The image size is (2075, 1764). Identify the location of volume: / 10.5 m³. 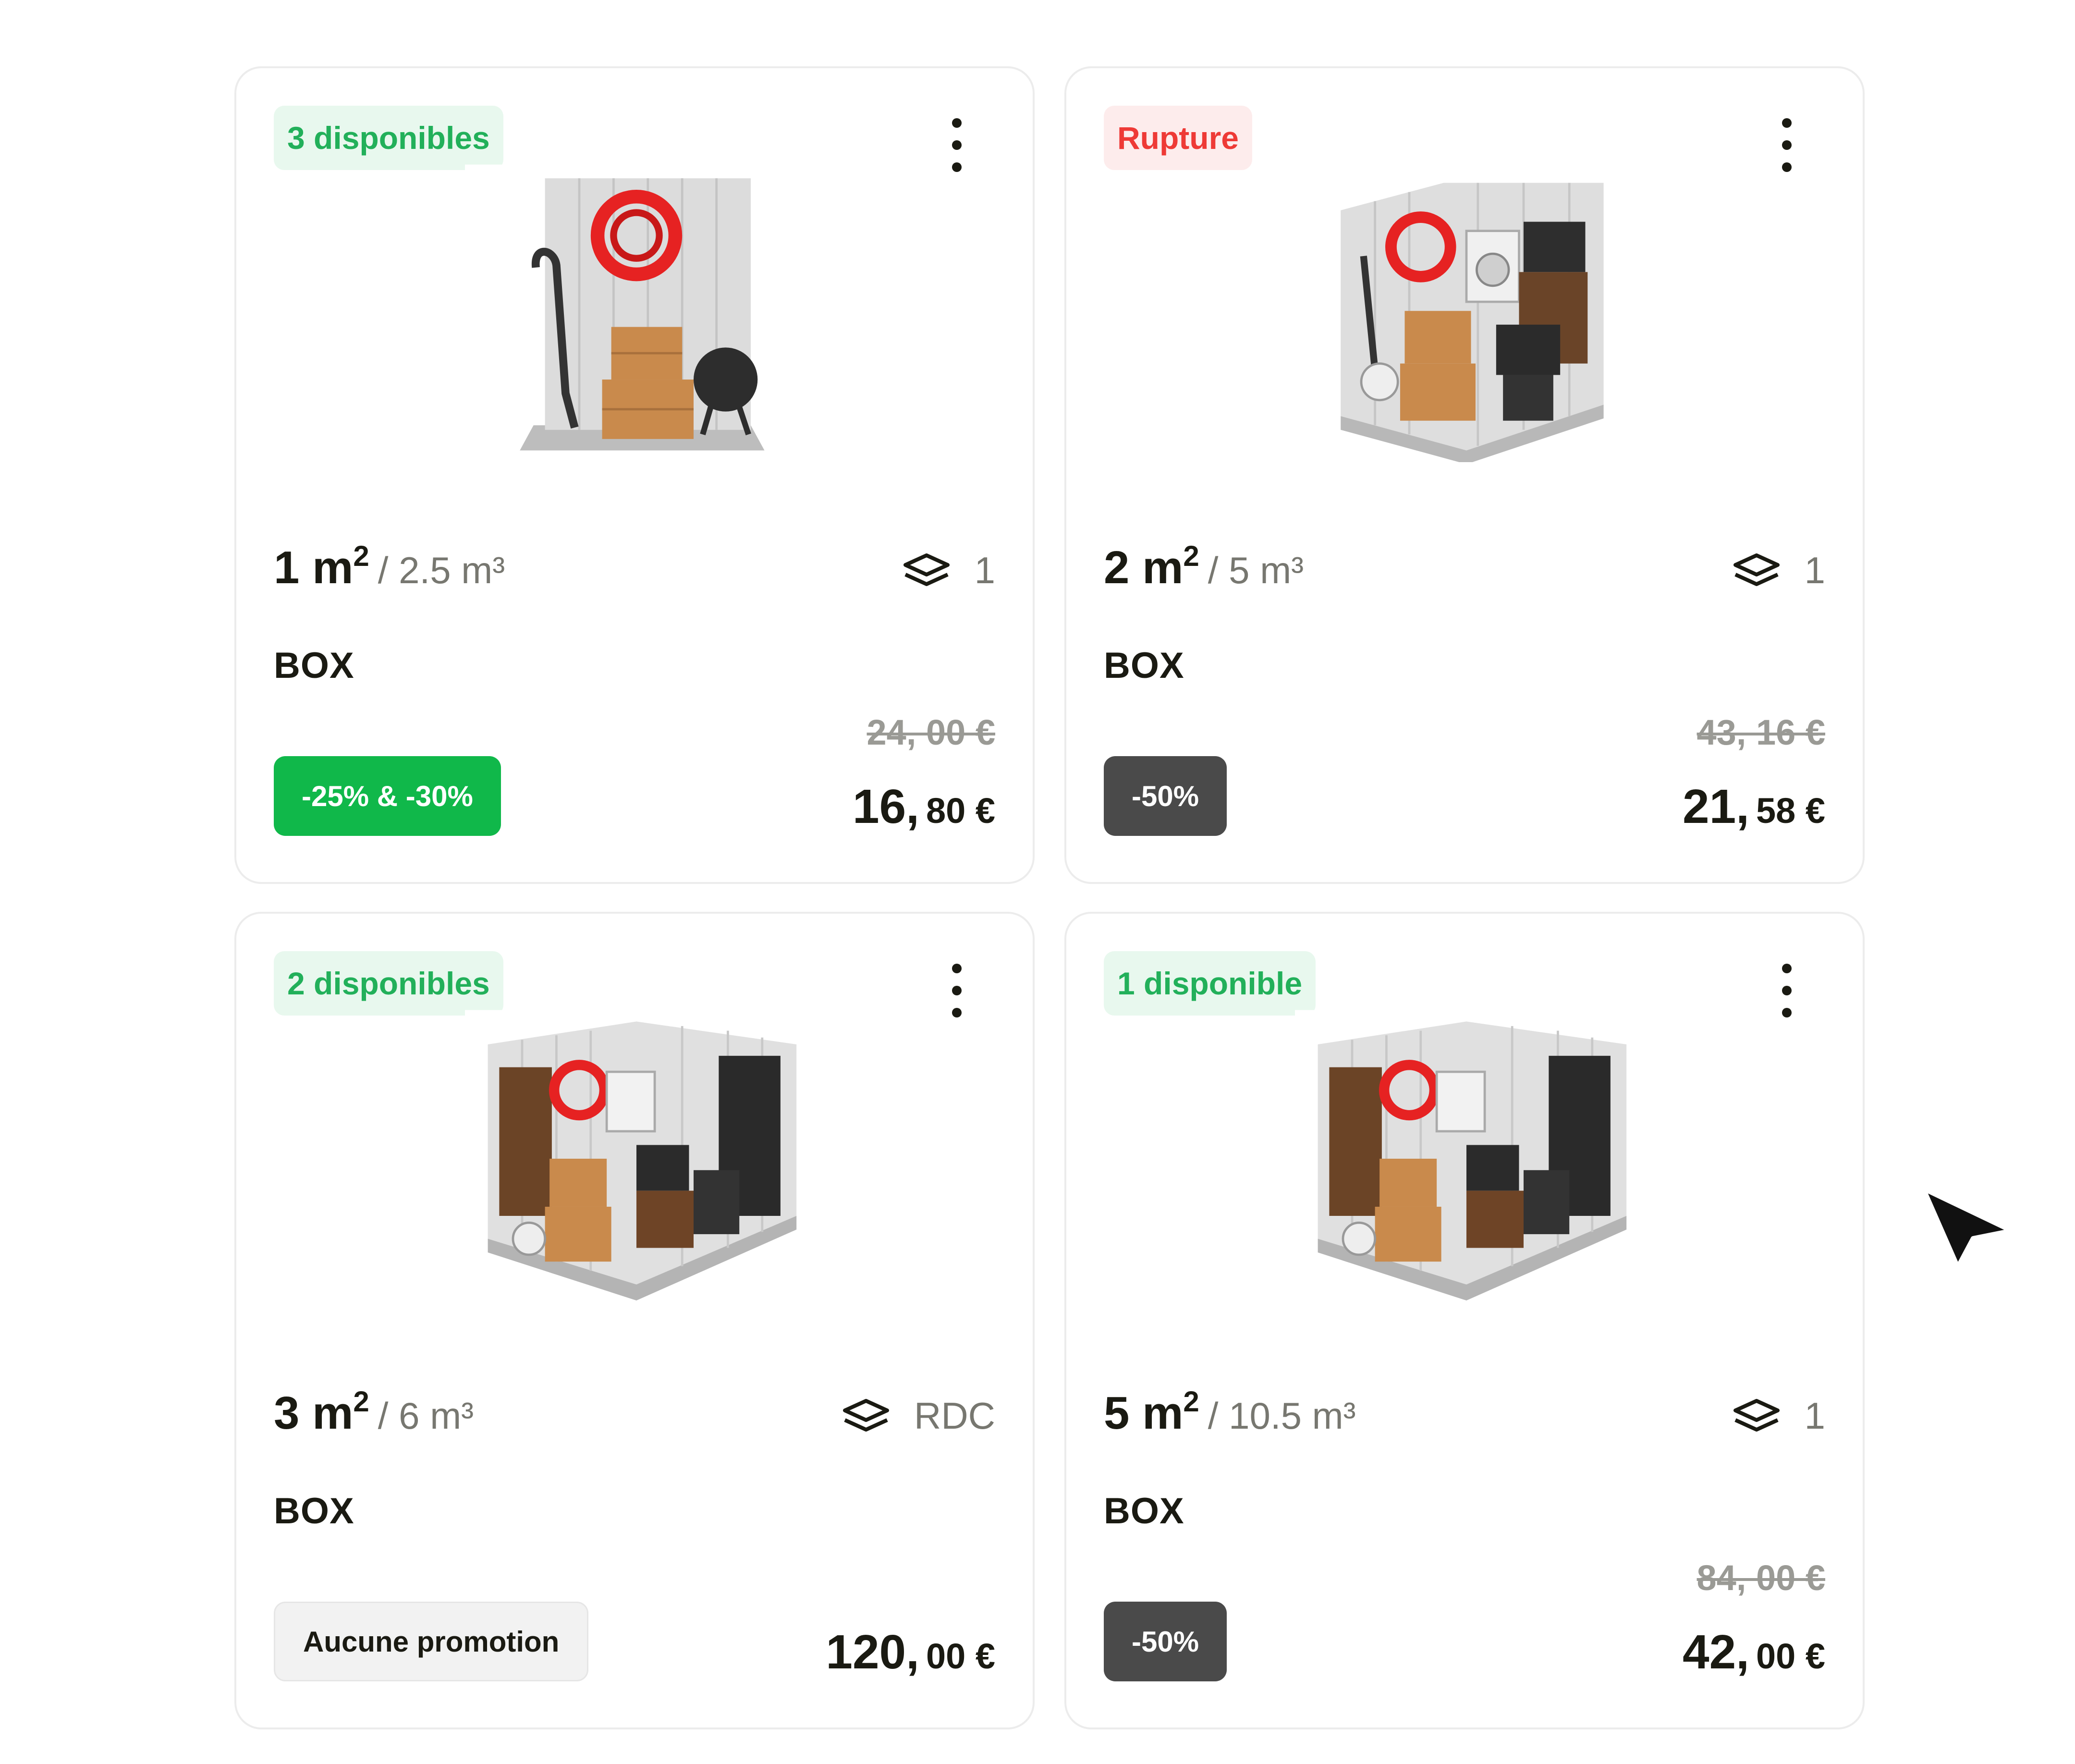
(1282, 1416).